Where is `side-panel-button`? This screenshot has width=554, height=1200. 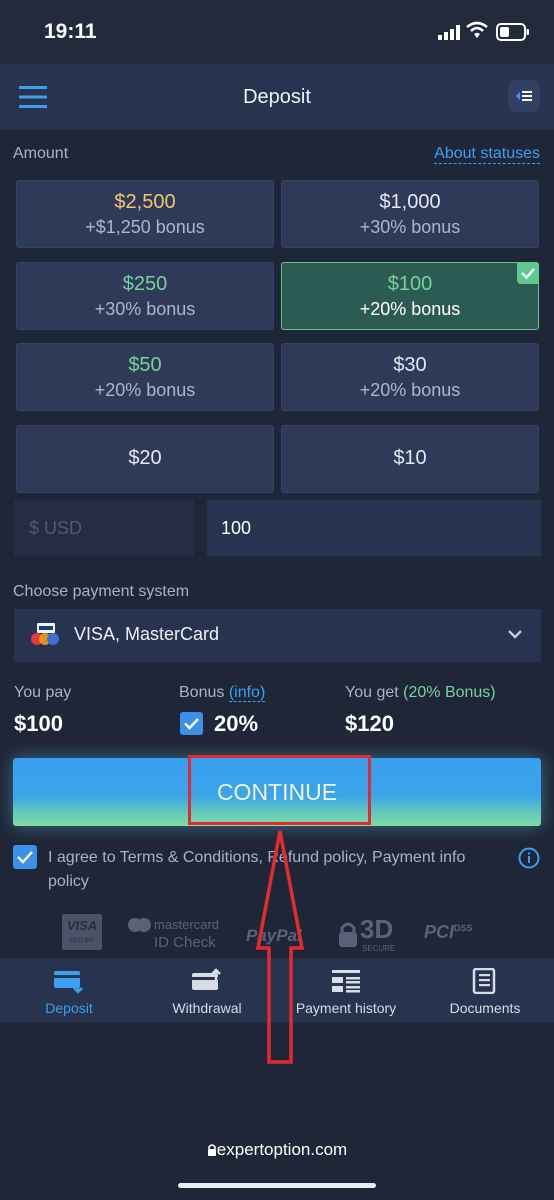
side-panel-button is located at coordinates (524, 96).